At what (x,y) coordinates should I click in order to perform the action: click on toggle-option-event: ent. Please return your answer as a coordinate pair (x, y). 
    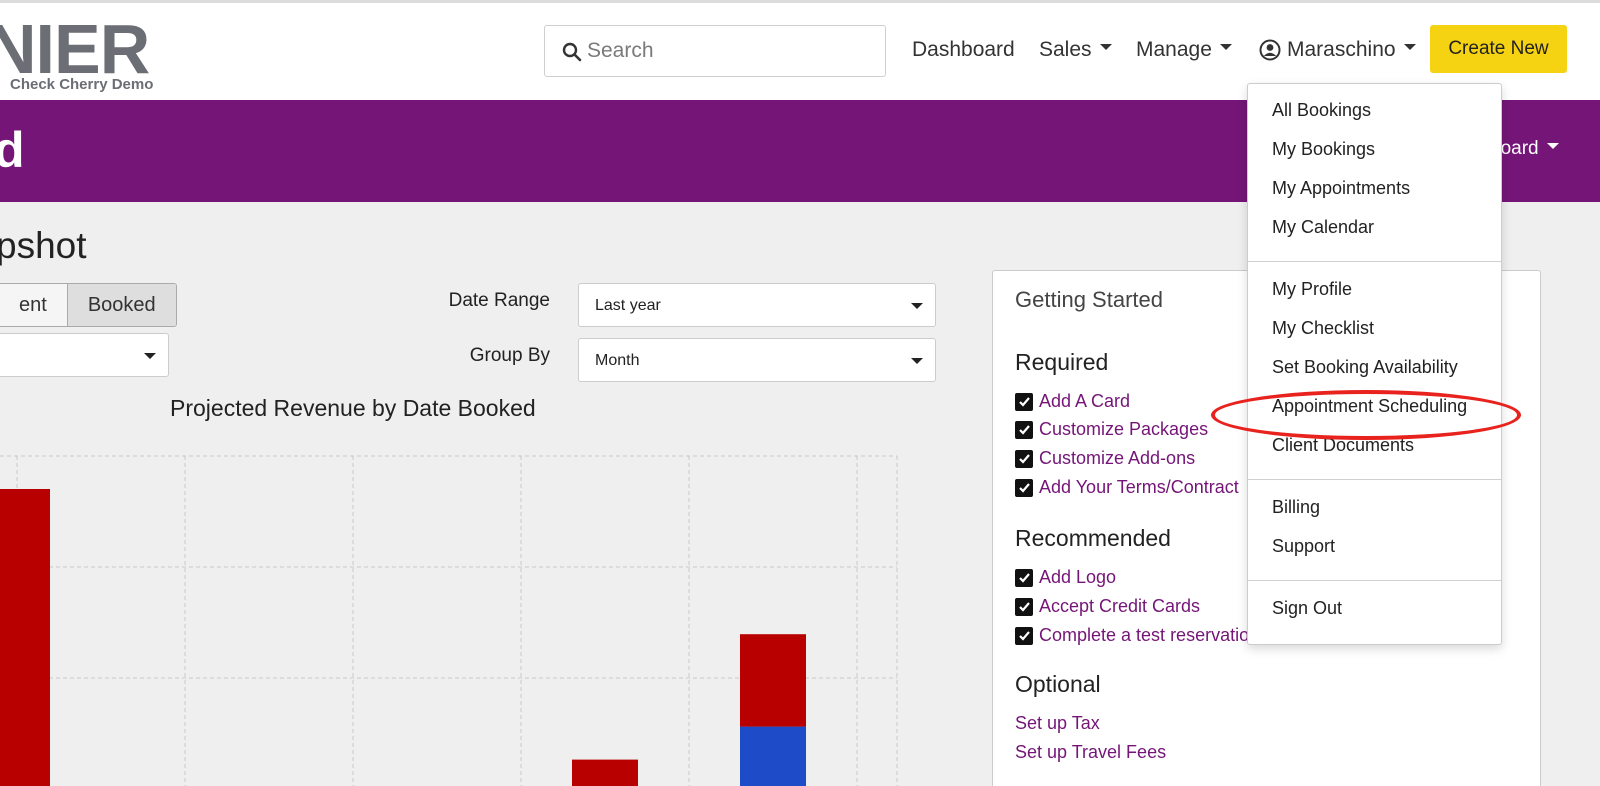
    Looking at the image, I should click on (33, 305).